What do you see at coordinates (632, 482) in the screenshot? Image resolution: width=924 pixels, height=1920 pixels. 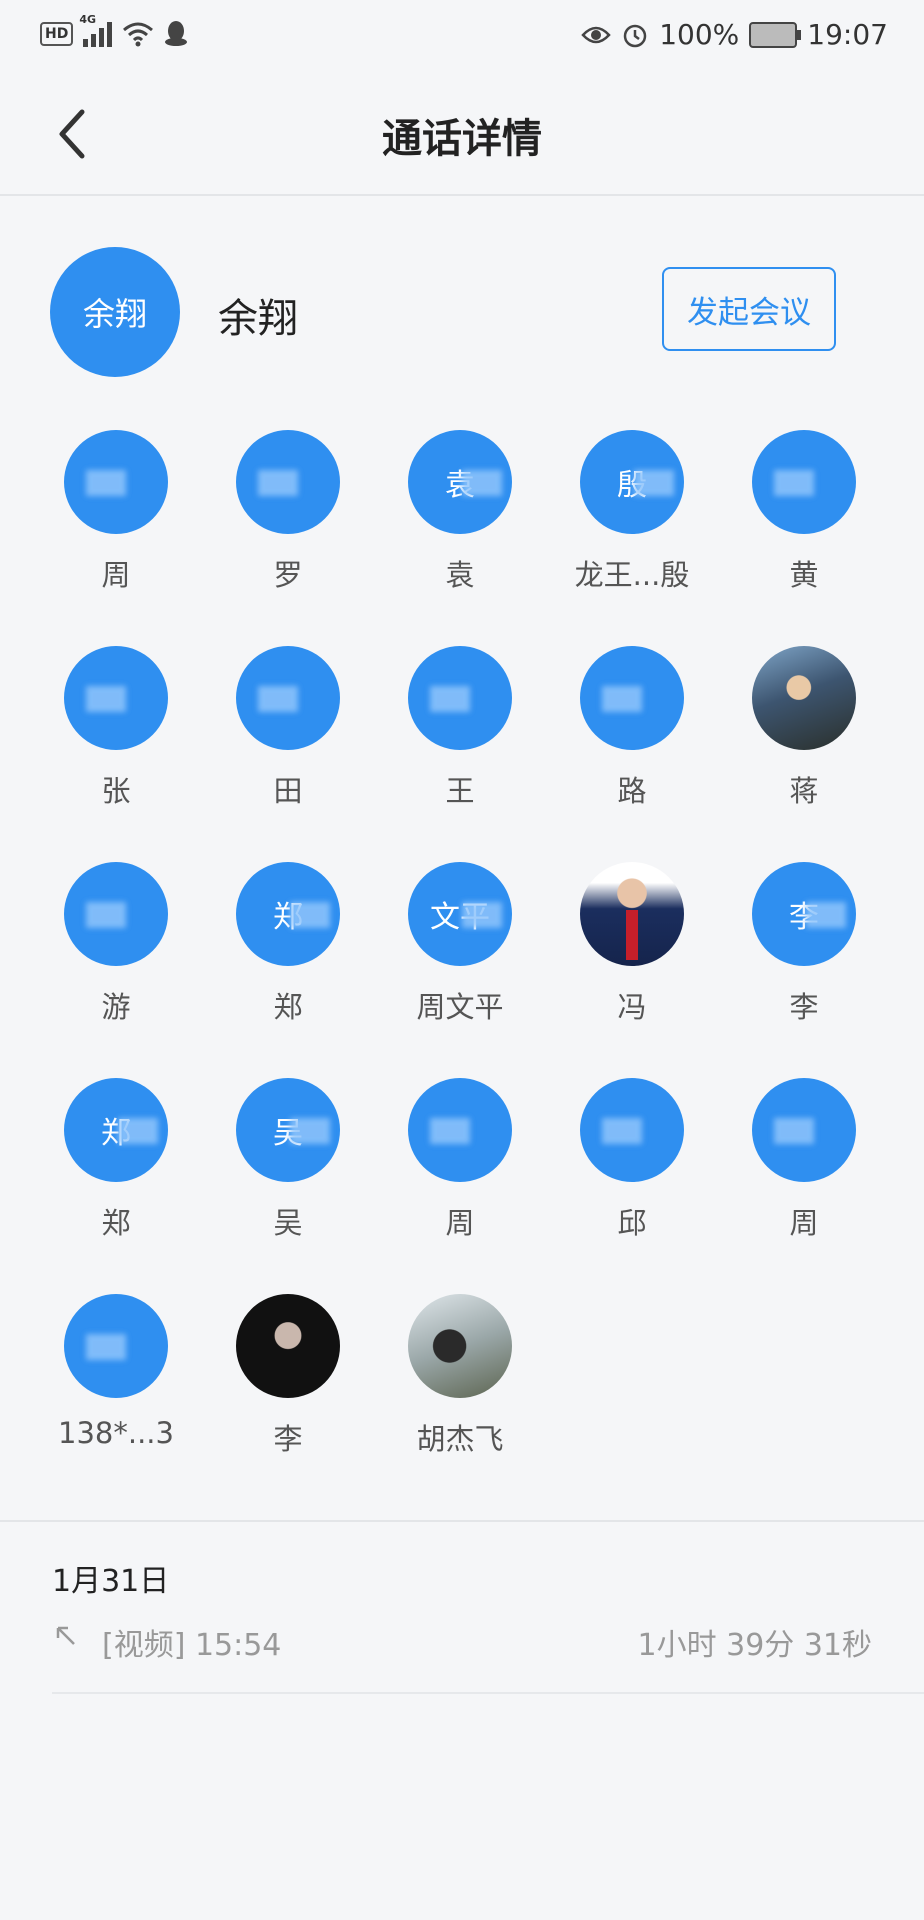 I see `participant-avatar: 殷` at bounding box center [632, 482].